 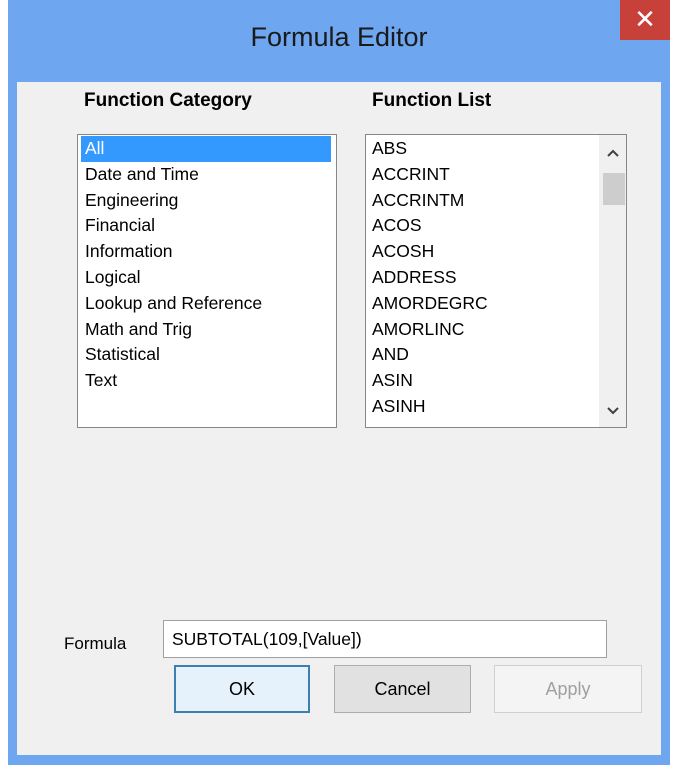 I want to click on function-item: ACCRINTM, so click(x=474, y=201).